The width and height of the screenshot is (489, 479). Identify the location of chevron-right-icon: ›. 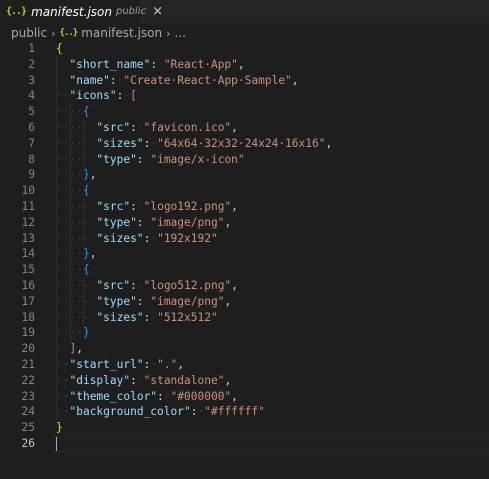
(168, 33).